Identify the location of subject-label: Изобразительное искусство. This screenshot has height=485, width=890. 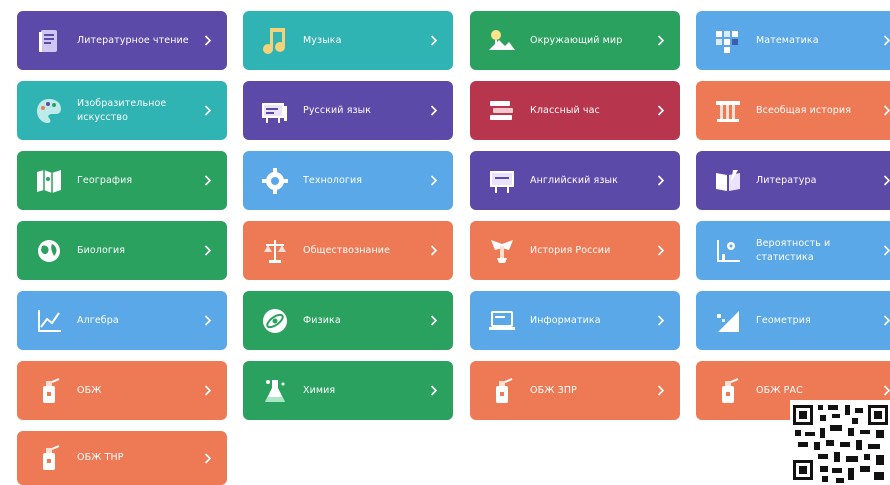
(122, 110).